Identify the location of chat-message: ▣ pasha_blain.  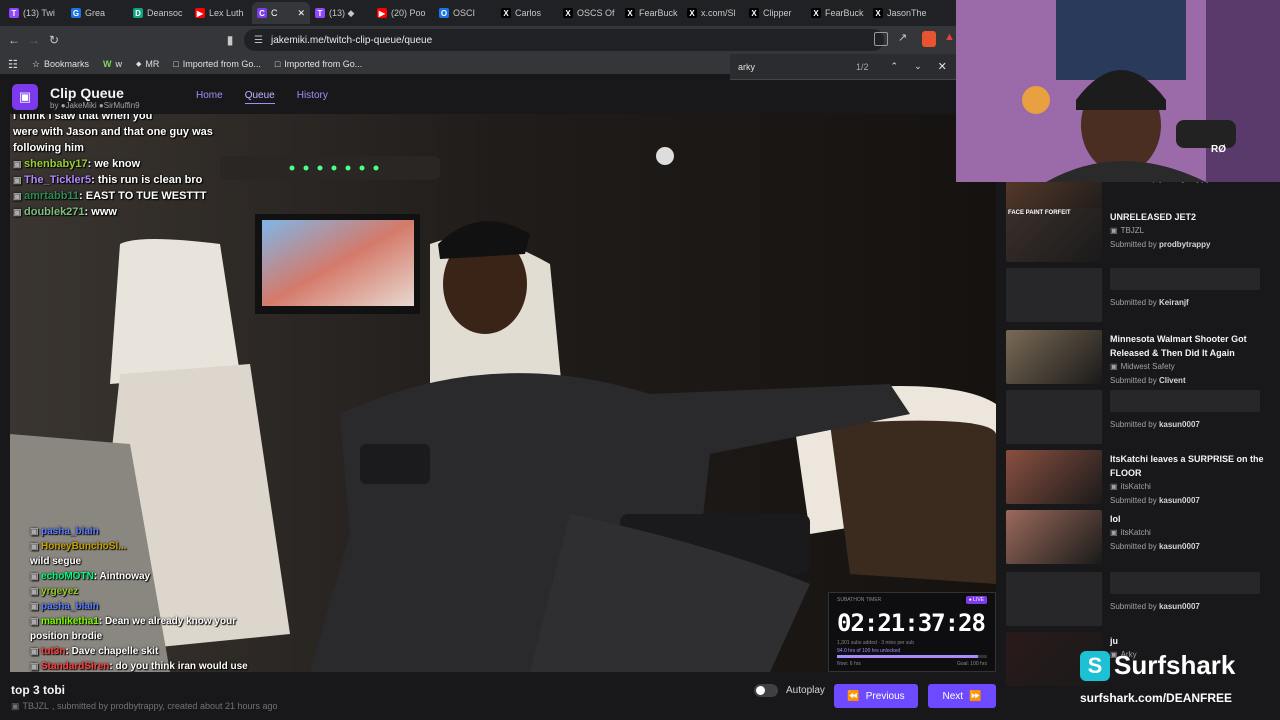
(140, 606).